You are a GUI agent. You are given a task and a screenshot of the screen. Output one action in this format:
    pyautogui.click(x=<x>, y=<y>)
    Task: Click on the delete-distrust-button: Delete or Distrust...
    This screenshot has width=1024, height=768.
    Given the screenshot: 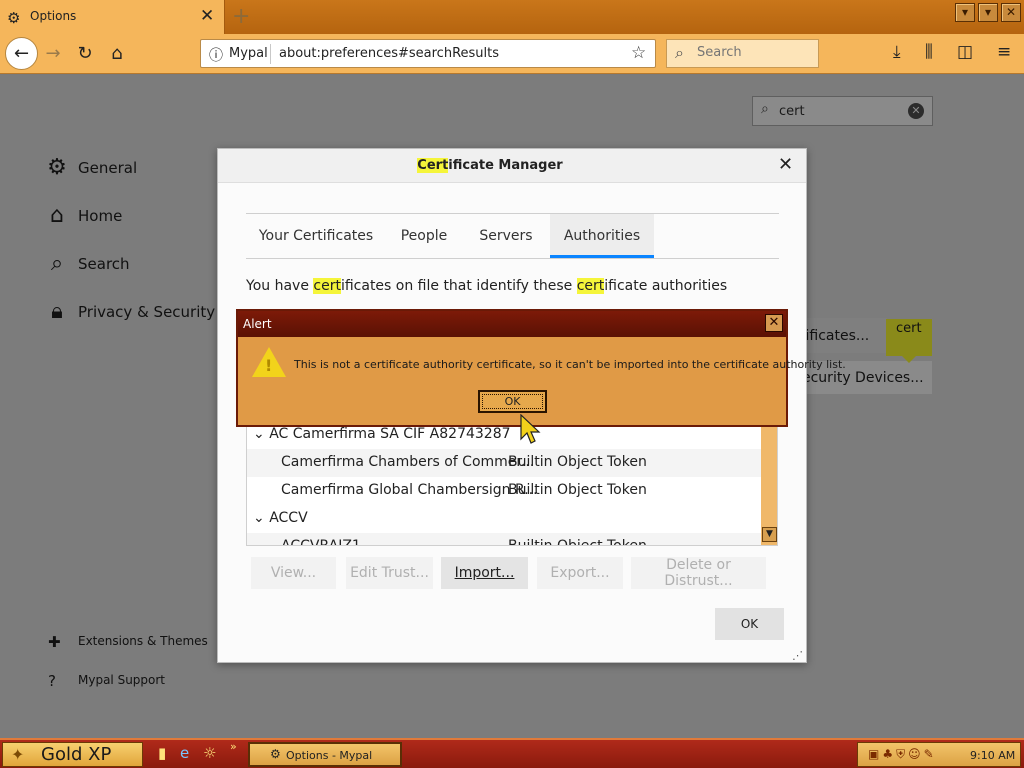 What is the action you would take?
    pyautogui.click(x=698, y=573)
    